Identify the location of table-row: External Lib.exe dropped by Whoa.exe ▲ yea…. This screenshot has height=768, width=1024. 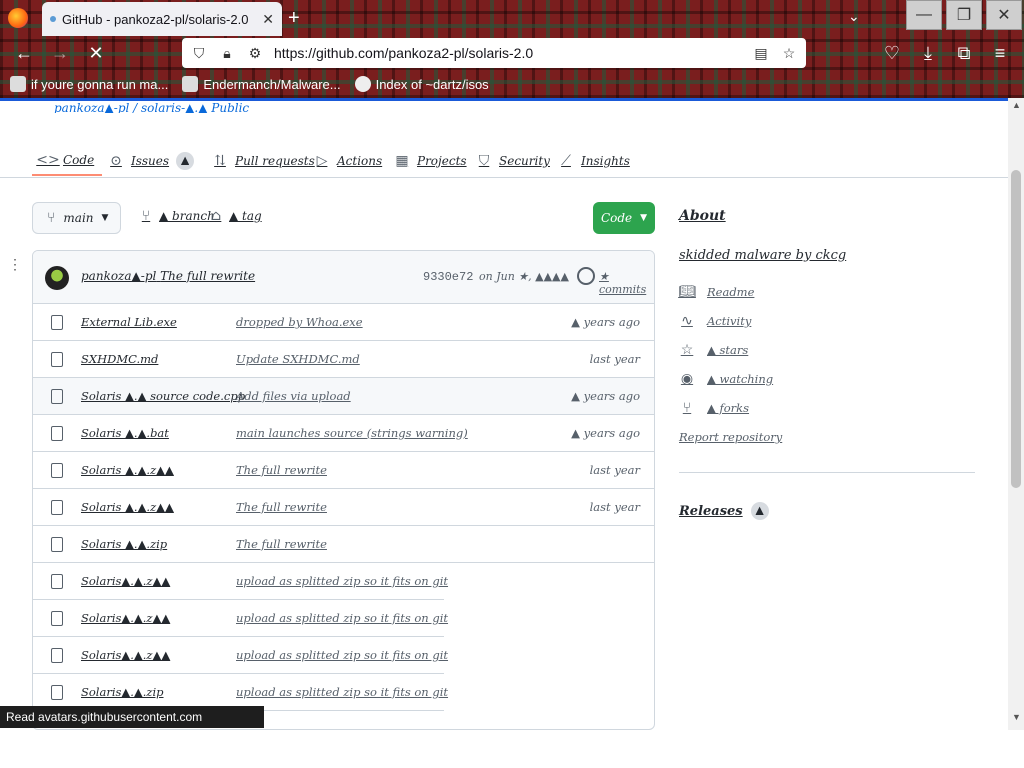
(343, 322).